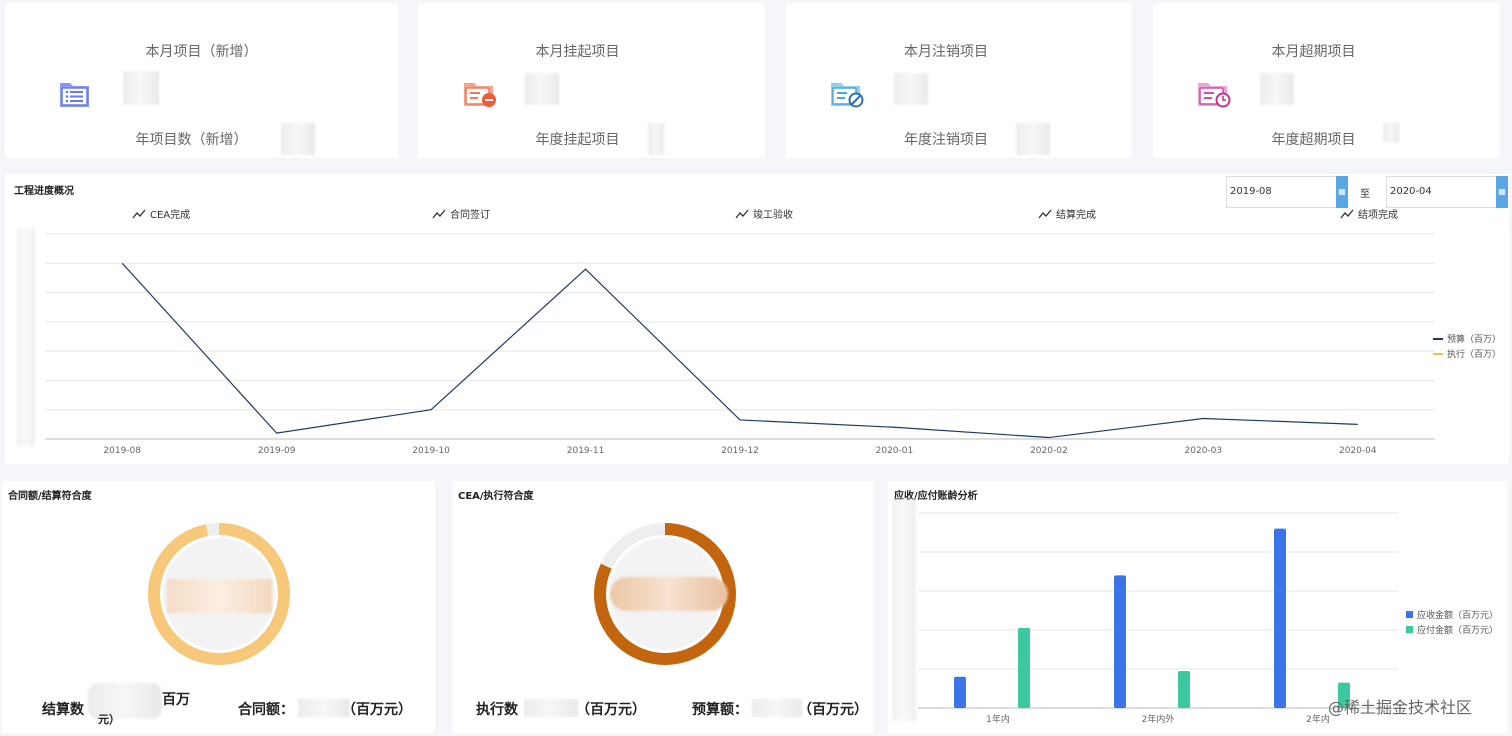 The height and width of the screenshot is (736, 1512). What do you see at coordinates (266, 710) in the screenshot?
I see `contract-amount-label: 合同额：` at bounding box center [266, 710].